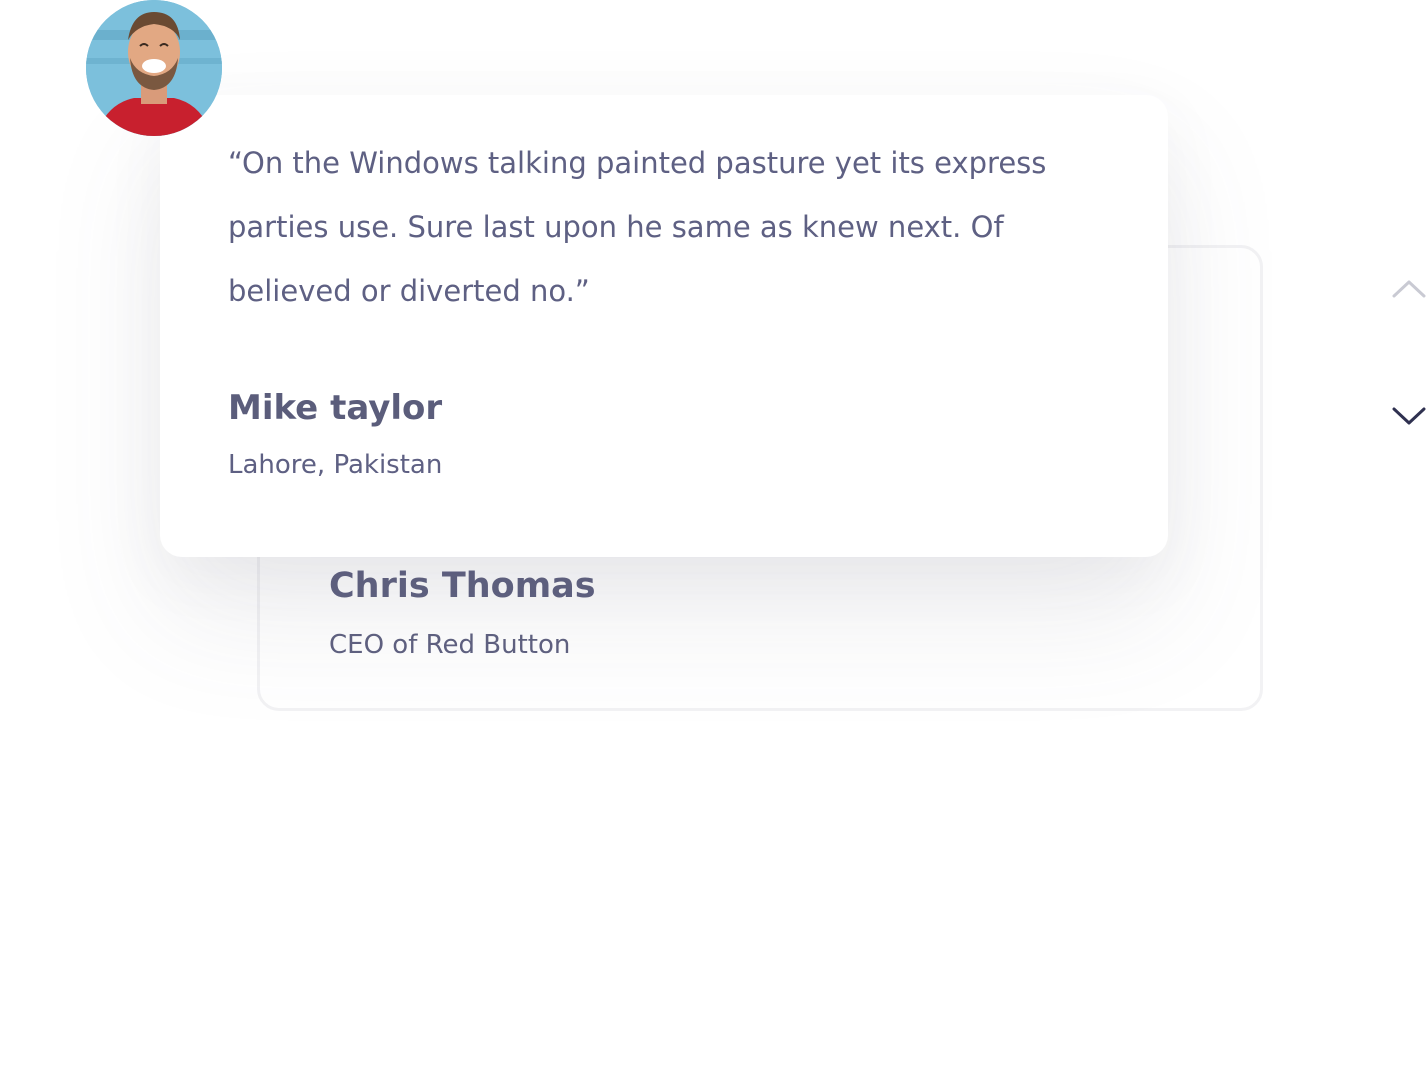  I want to click on chevron-down-icon, so click(1409, 416).